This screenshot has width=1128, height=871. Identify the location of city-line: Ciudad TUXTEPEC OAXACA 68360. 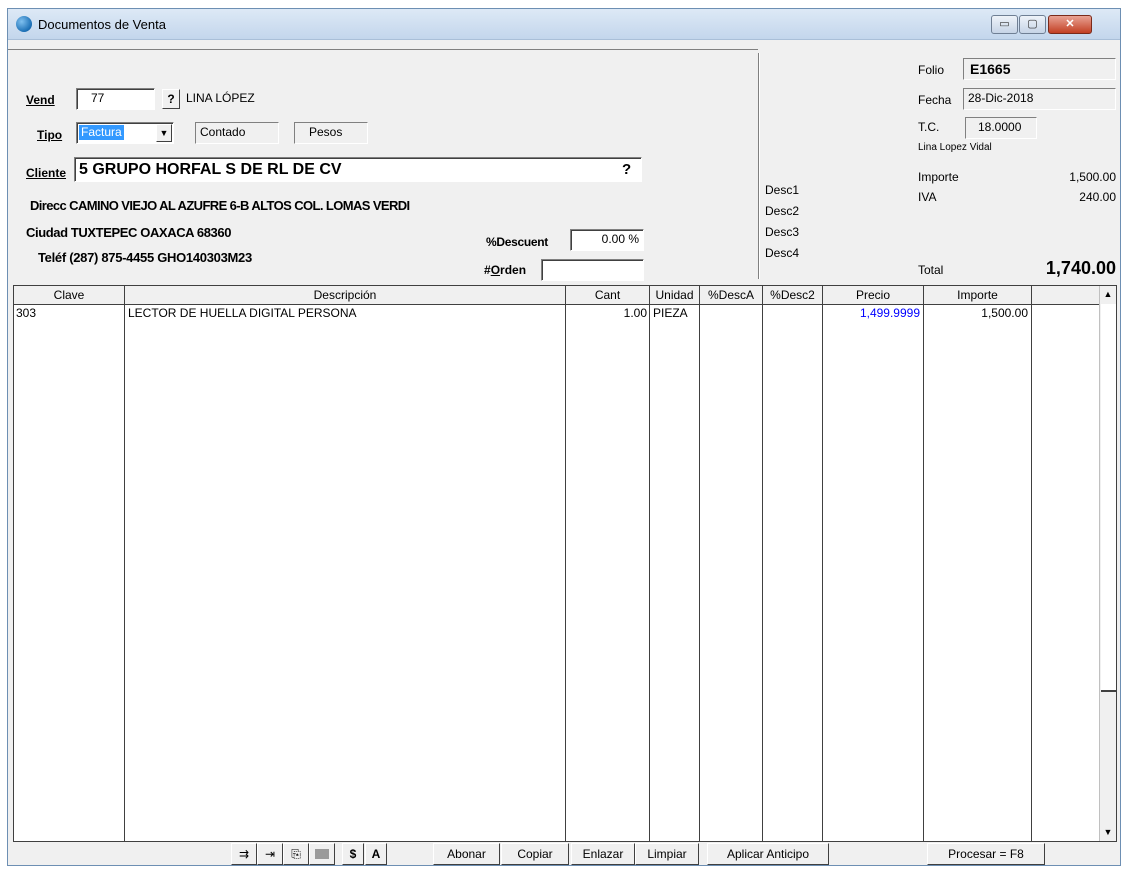
(129, 232).